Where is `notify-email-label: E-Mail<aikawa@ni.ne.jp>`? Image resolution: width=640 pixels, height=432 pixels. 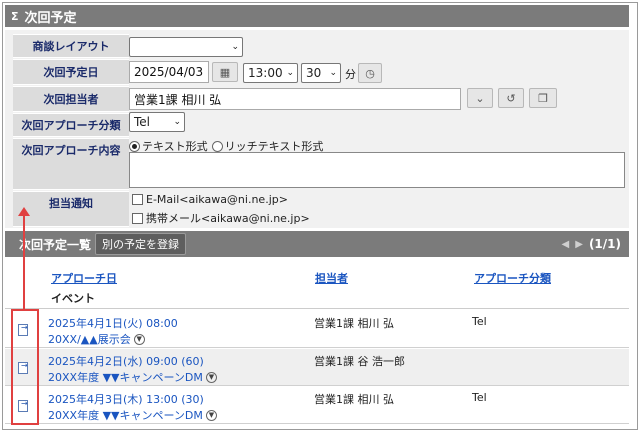
notify-email-label: E-Mail<aikawa@ni.ne.jp> is located at coordinates (217, 199).